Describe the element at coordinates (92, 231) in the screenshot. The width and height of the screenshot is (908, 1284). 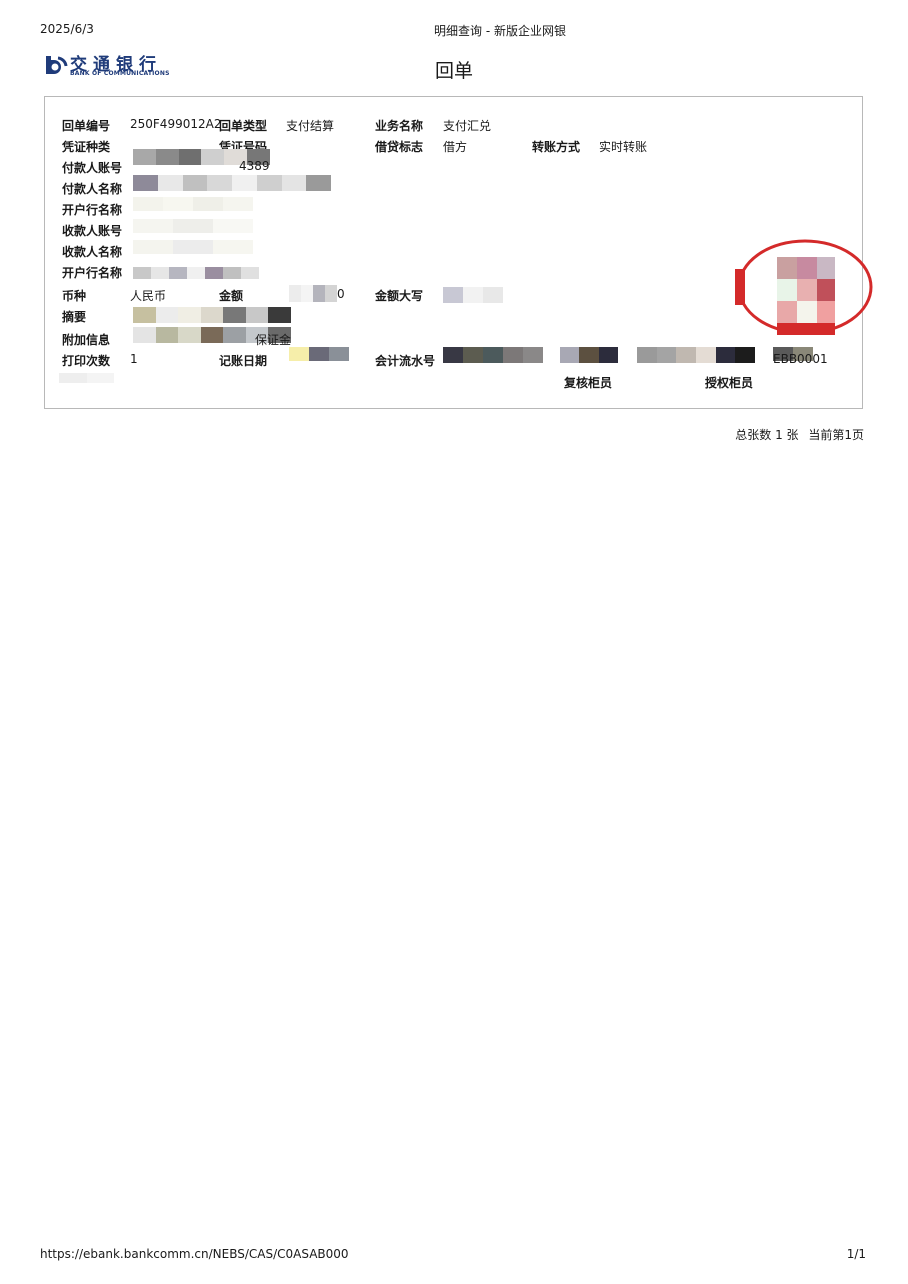
I see `payee-account-label: 收款人账号` at that location.